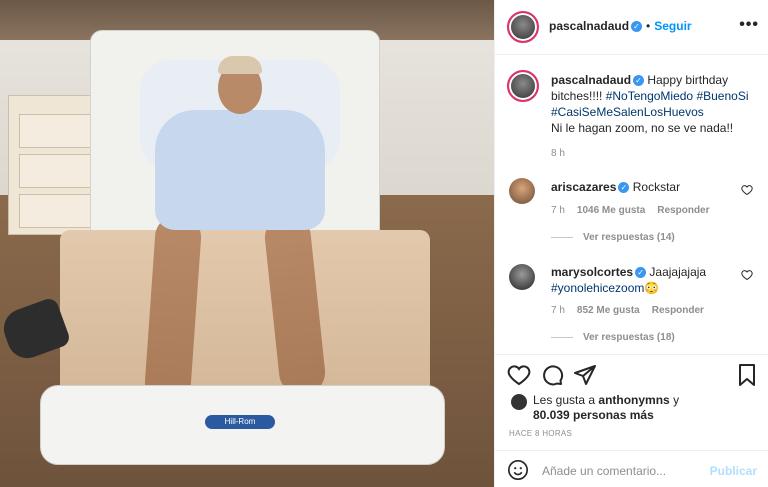 The height and width of the screenshot is (487, 768). I want to click on photo-bed-brand-label: Hill-Rom, so click(240, 422).